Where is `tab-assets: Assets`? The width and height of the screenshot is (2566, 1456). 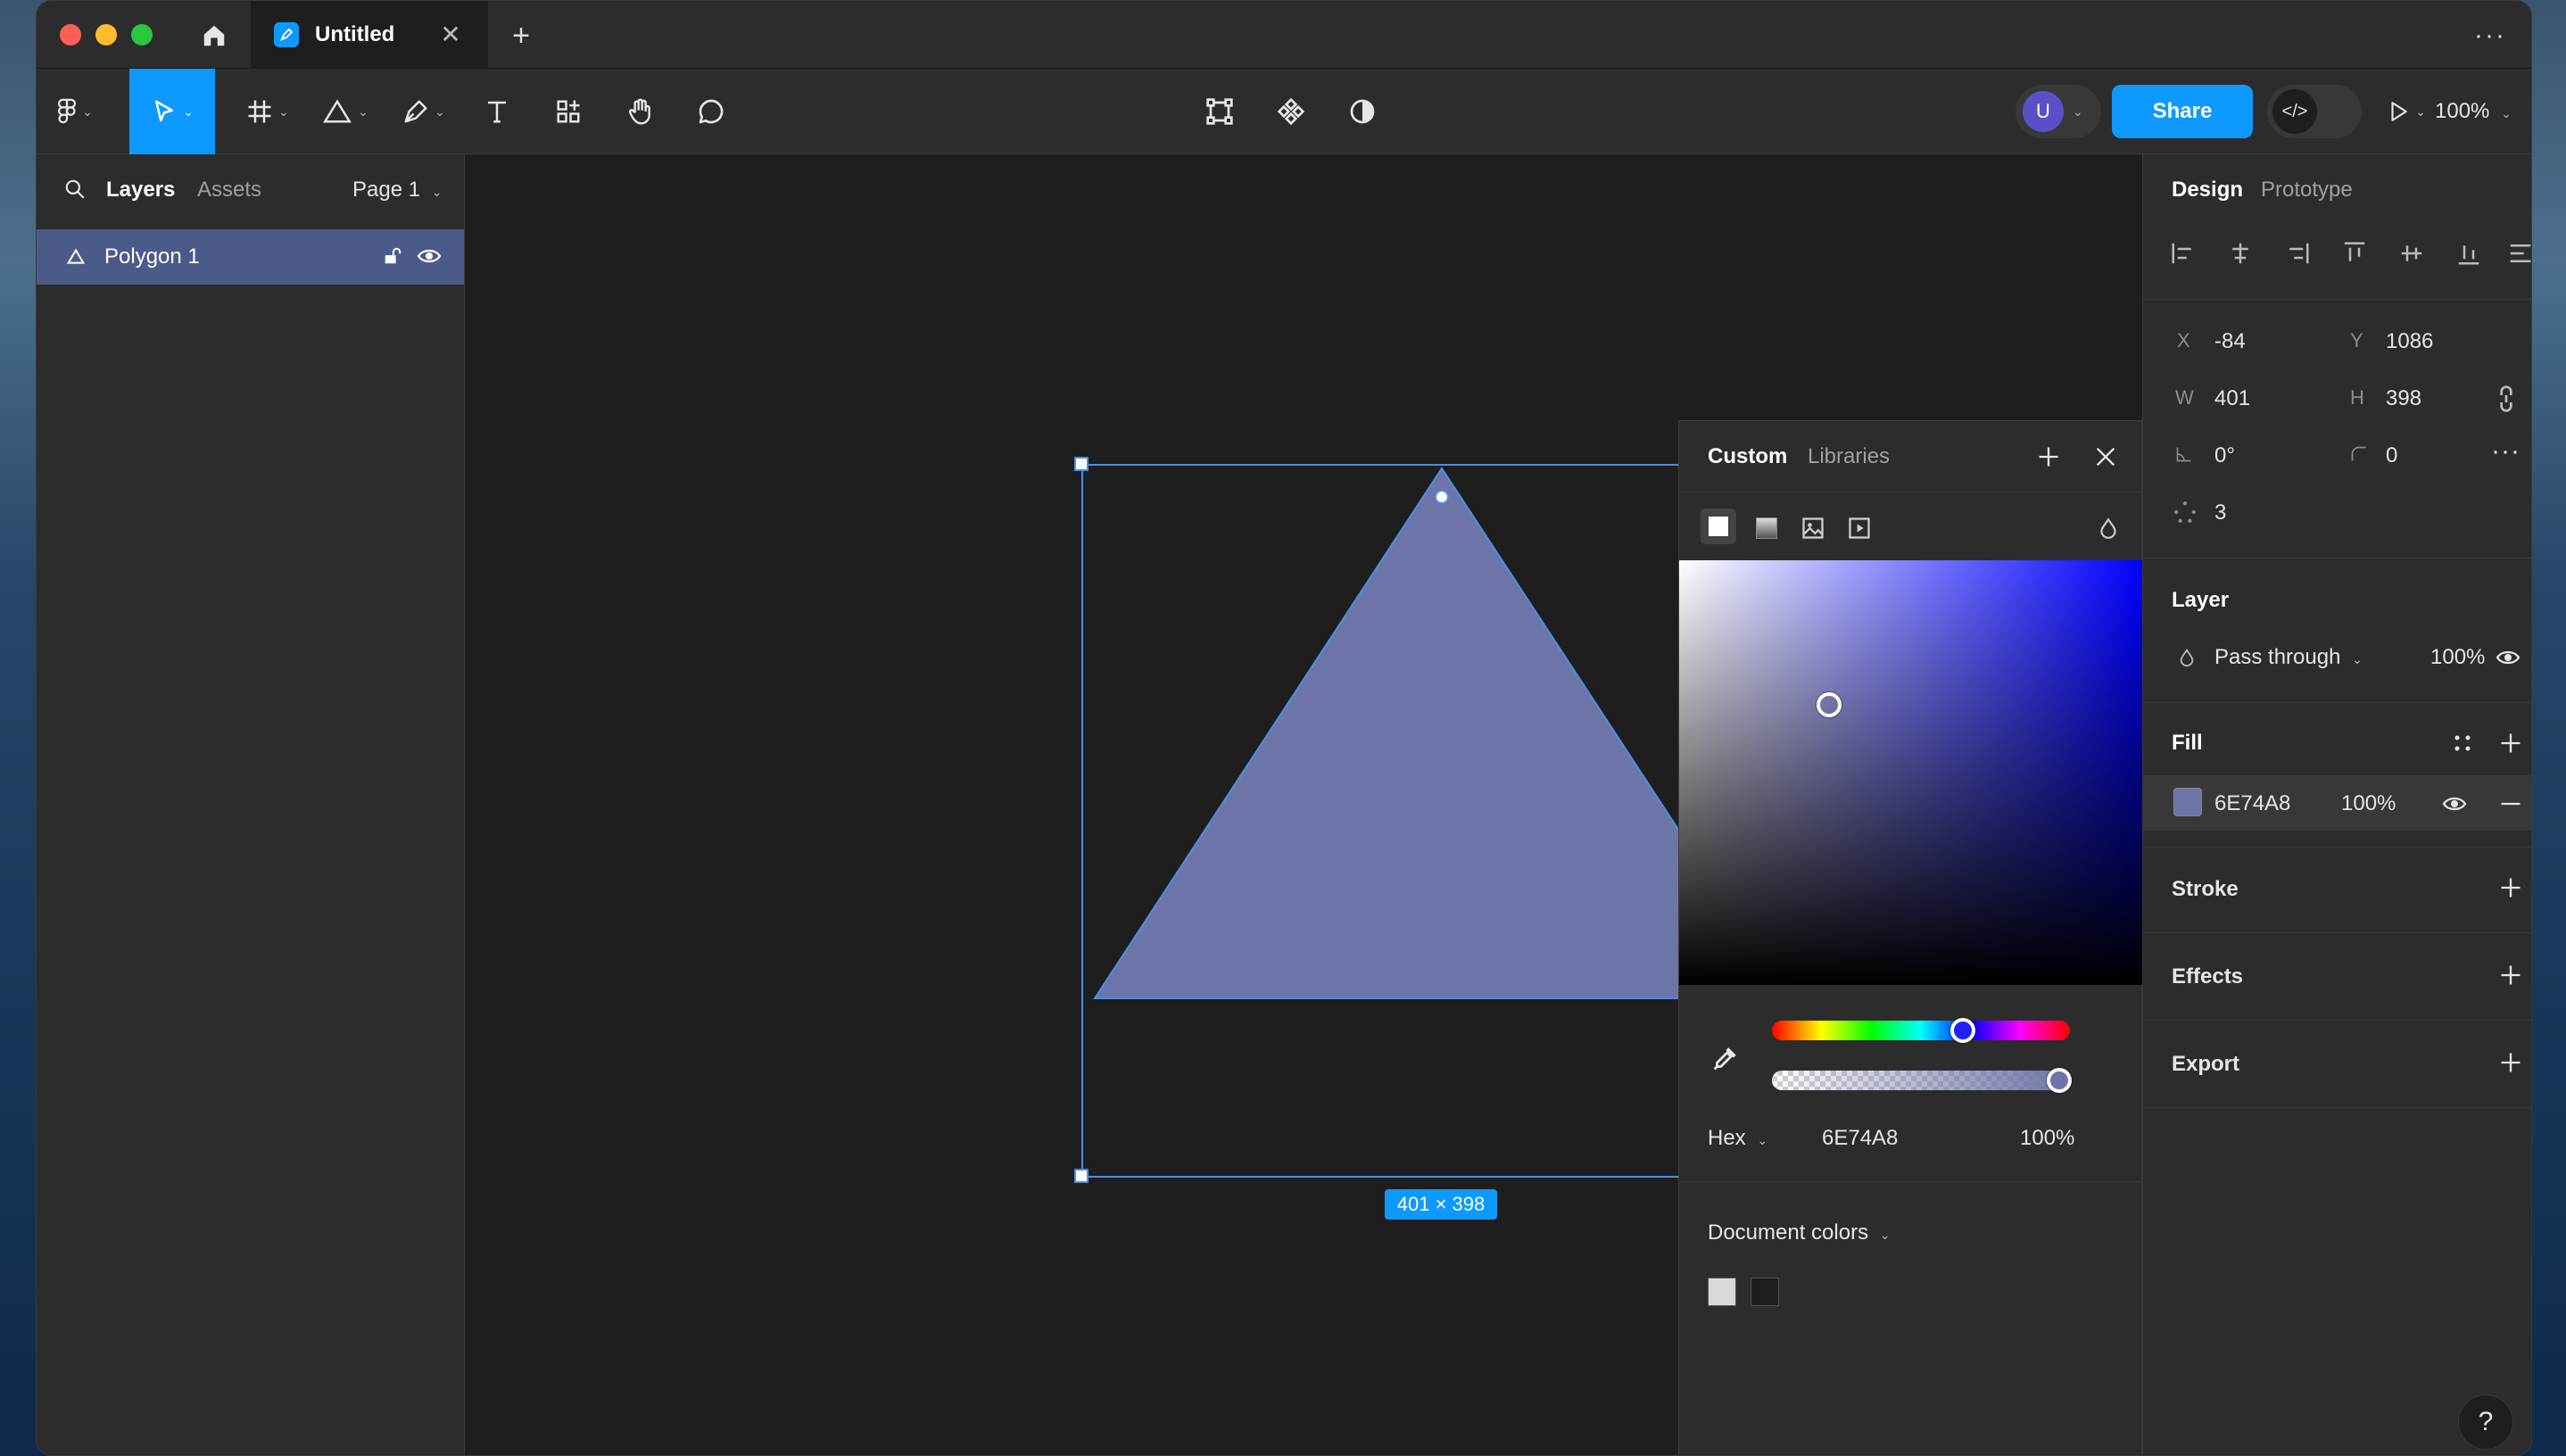 tab-assets: Assets is located at coordinates (229, 190).